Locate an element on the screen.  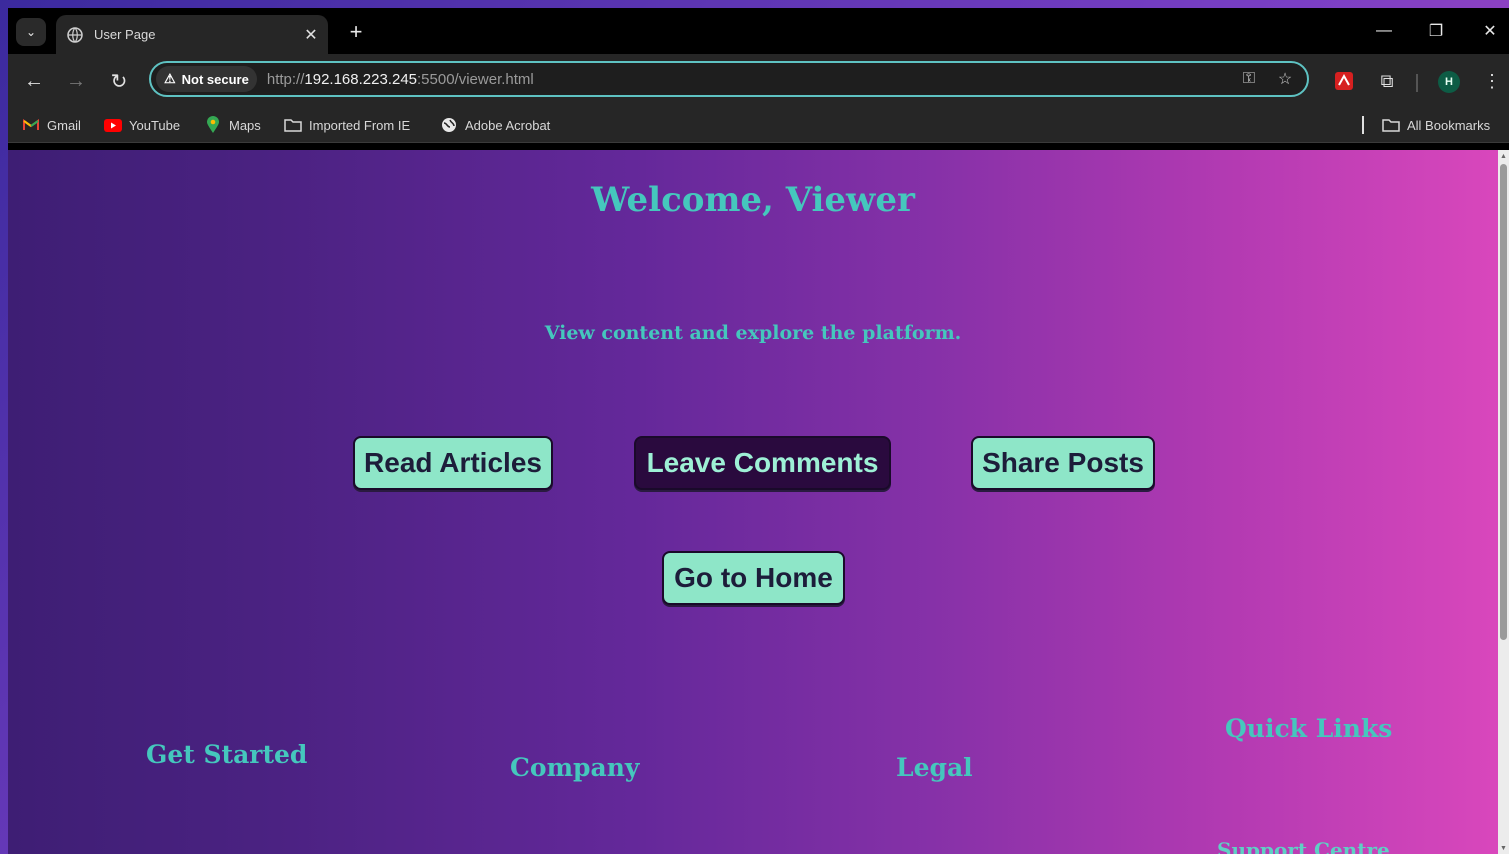
acrobat-extension-icon is located at coordinates (1344, 81).